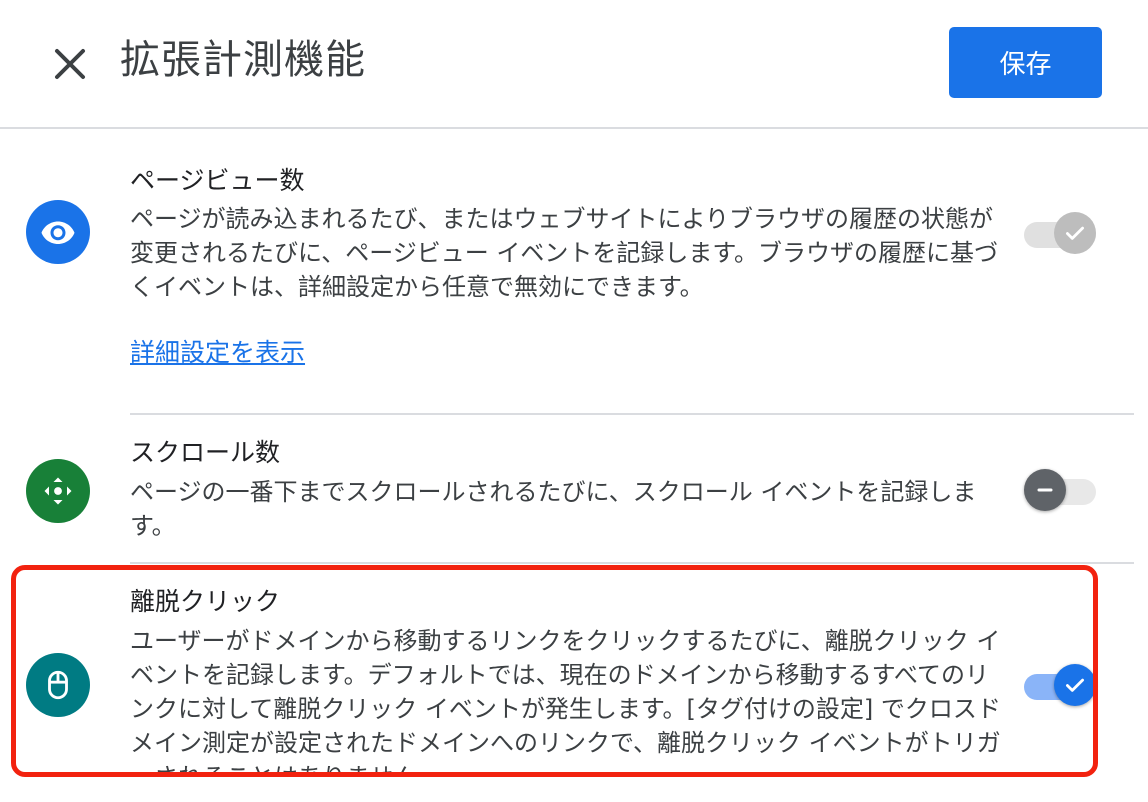  I want to click on close-button, so click(70, 64).